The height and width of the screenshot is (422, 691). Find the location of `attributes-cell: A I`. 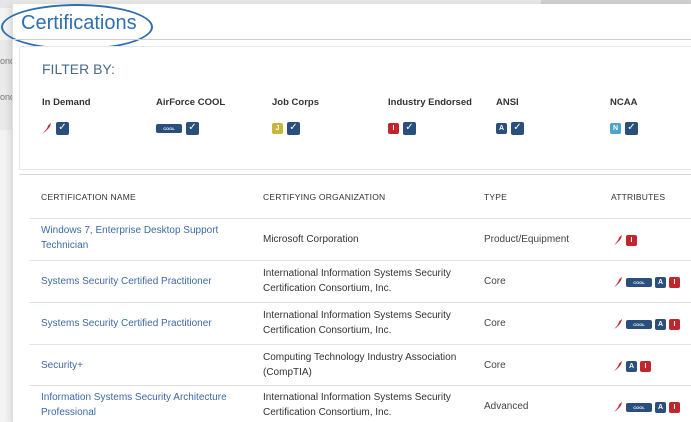

attributes-cell: A I is located at coordinates (632, 366).